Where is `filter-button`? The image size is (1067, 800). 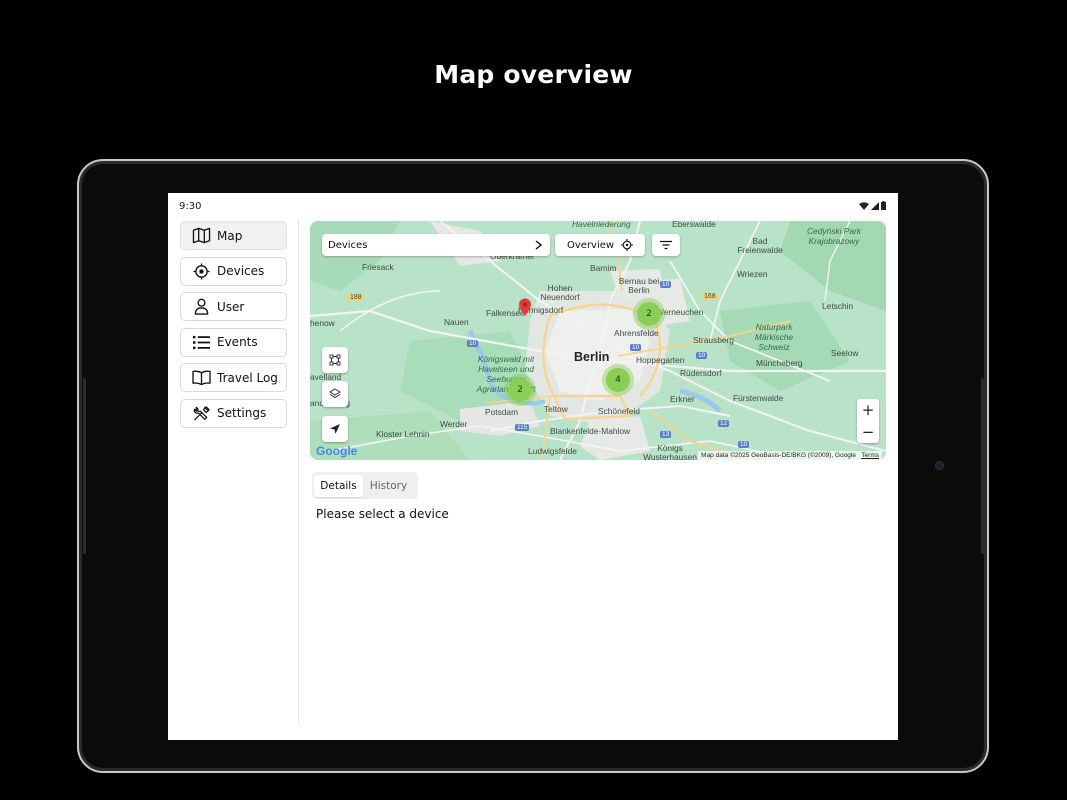 filter-button is located at coordinates (666, 245).